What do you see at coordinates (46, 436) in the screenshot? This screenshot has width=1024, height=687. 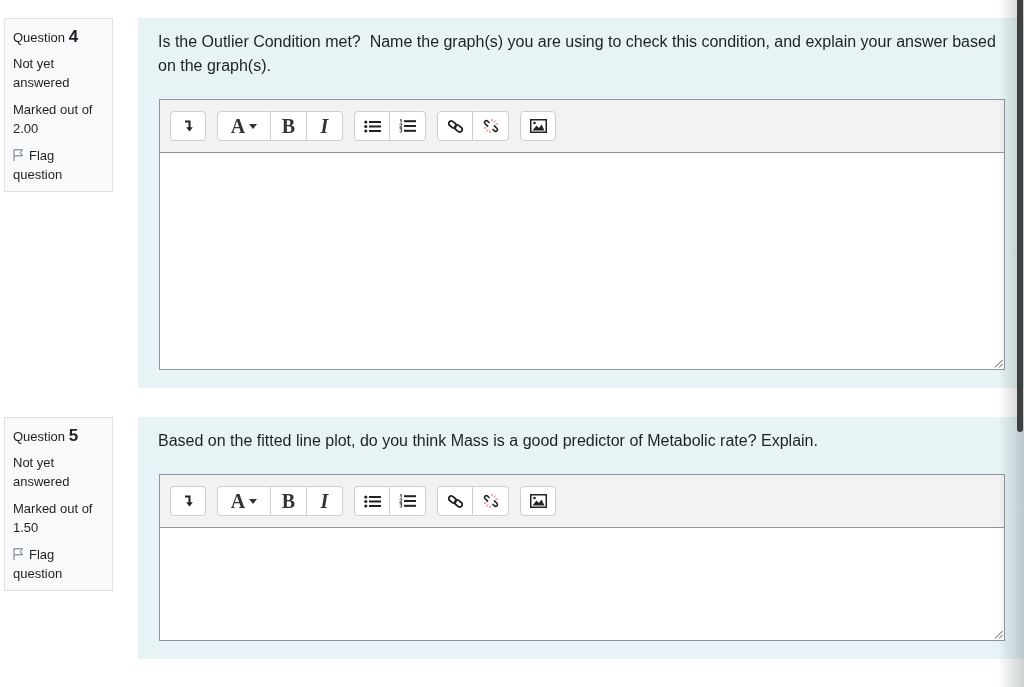 I see `question-number: Question 5` at bounding box center [46, 436].